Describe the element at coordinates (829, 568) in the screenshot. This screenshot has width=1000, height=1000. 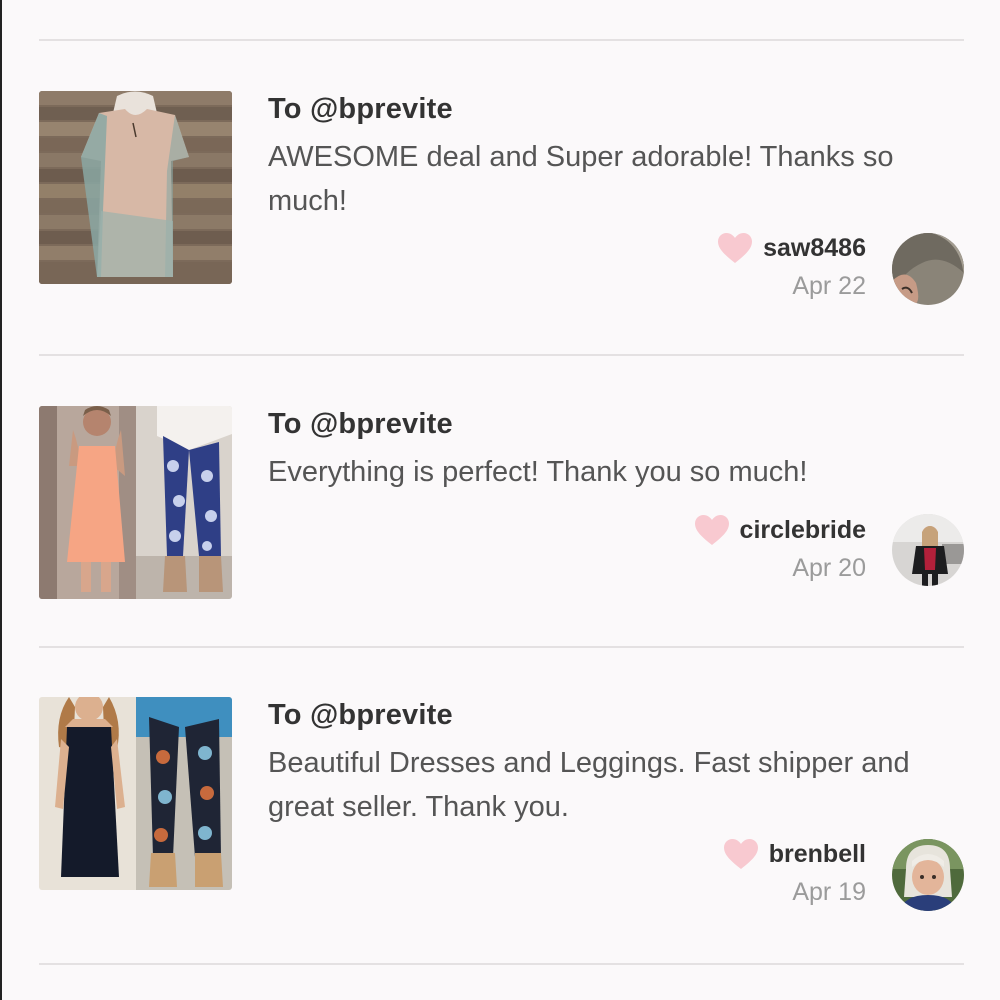
I see `review-date: Apr 20` at that location.